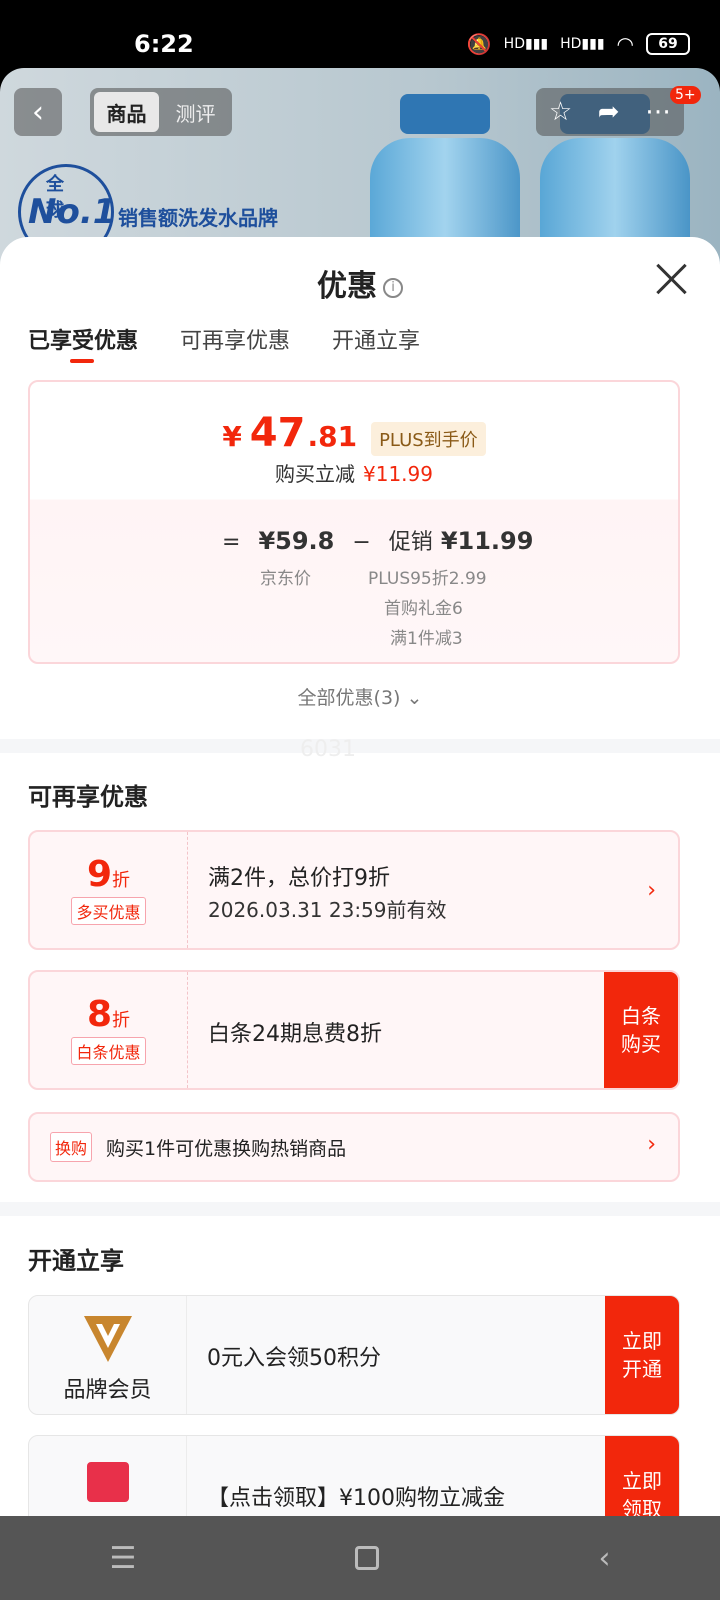 This screenshot has width=720, height=1600. What do you see at coordinates (487, 541) in the screenshot?
I see `promo-value: ¥11.99` at bounding box center [487, 541].